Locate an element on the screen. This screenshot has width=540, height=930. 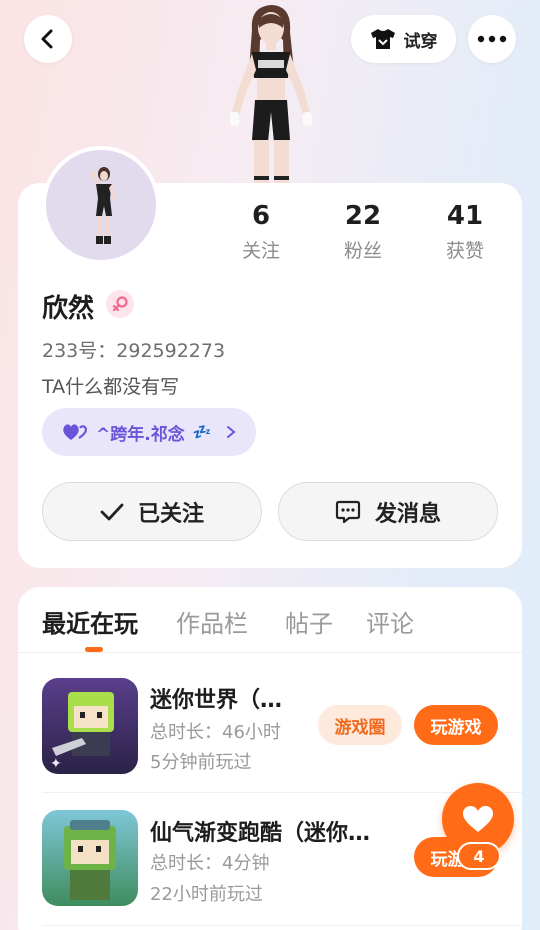
game-circle-button: 游戏圈 is located at coordinates (360, 725).